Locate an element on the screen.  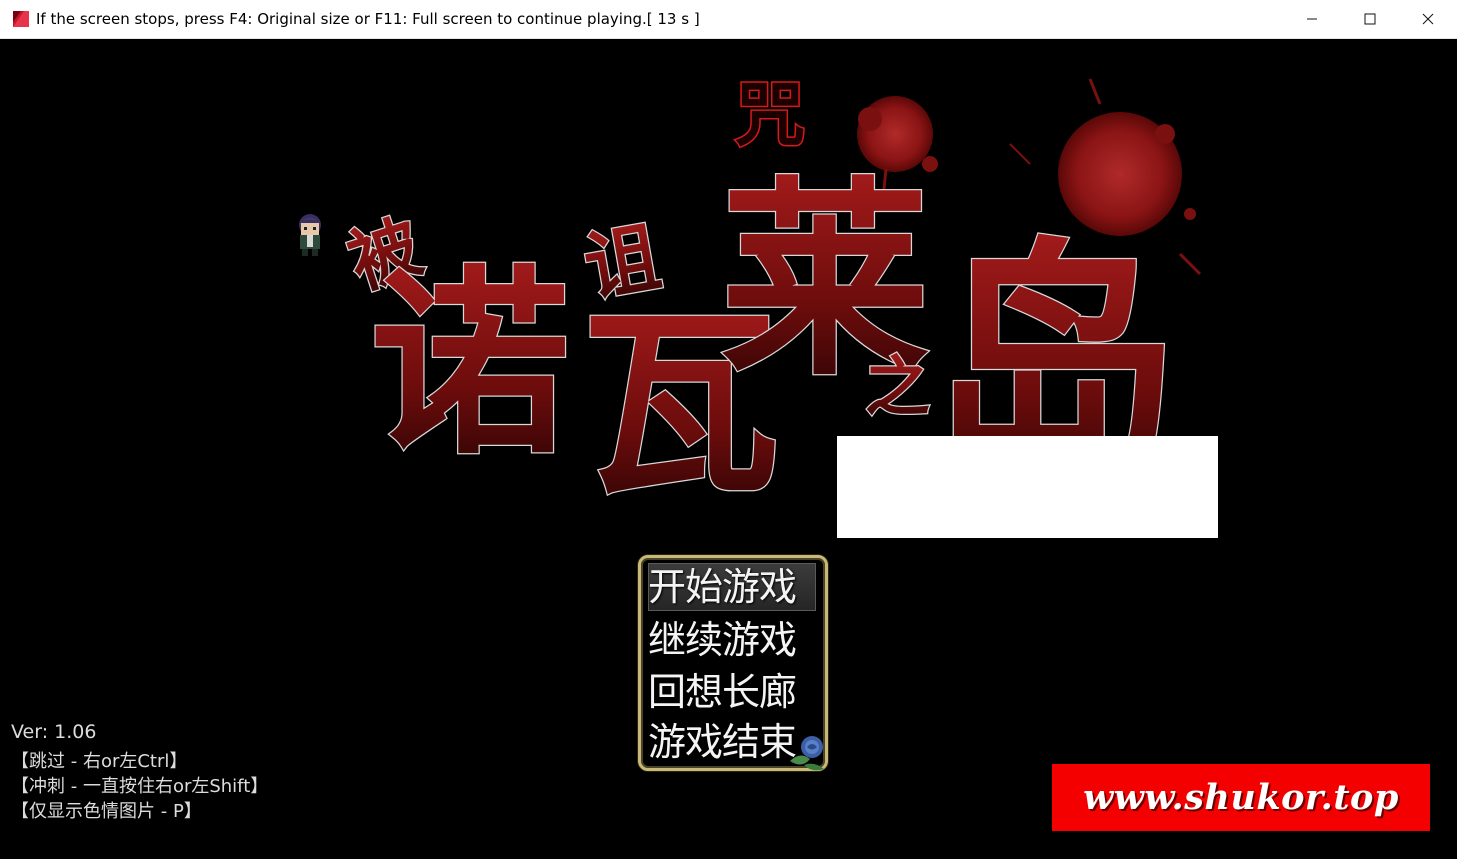
maximize-button is located at coordinates (1370, 19).